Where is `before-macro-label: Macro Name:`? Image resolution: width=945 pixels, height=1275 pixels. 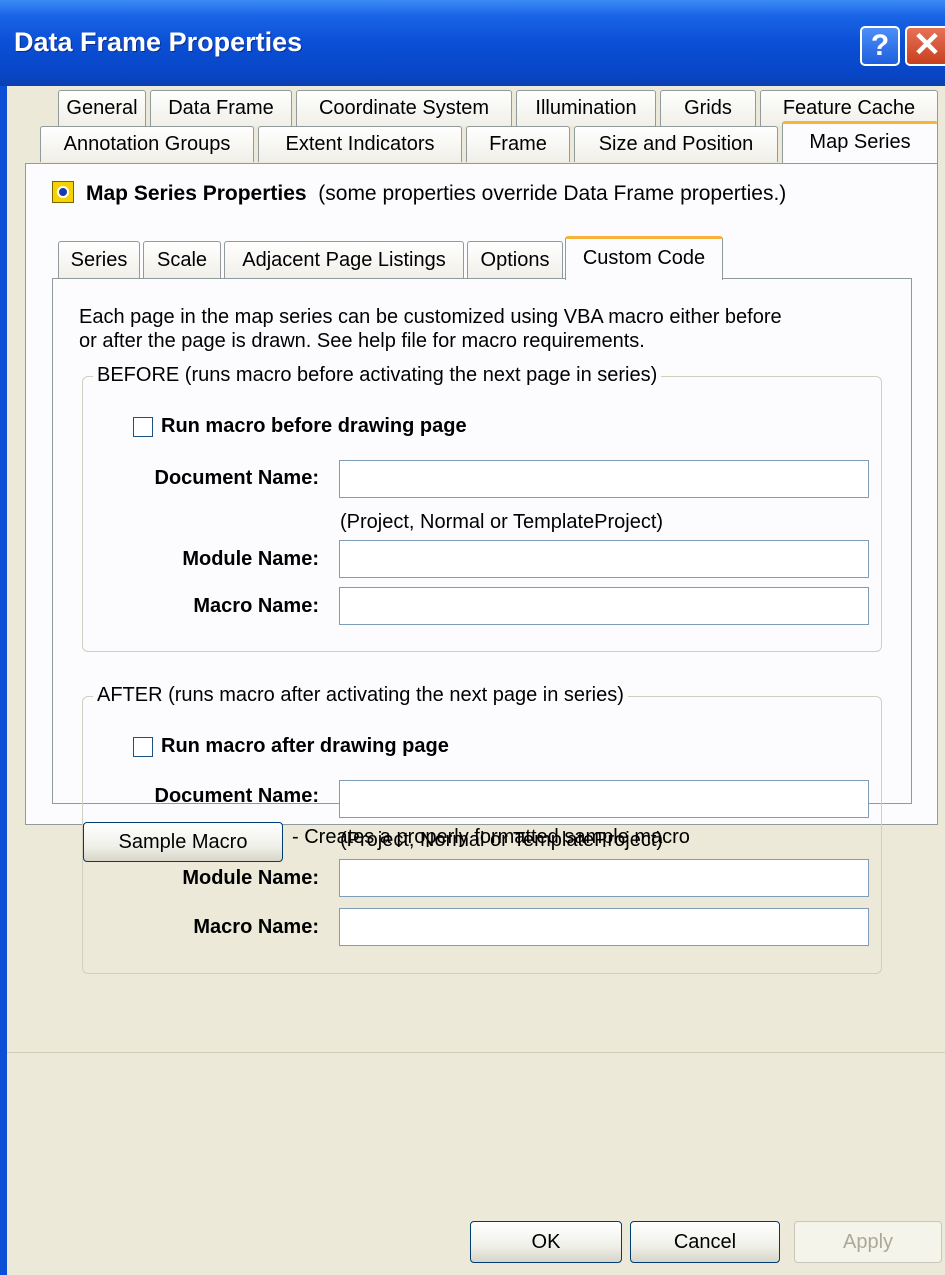
before-macro-label: Macro Name: is located at coordinates (256, 606).